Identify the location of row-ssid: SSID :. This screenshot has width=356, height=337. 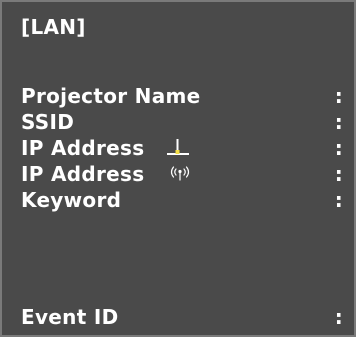
(182, 122).